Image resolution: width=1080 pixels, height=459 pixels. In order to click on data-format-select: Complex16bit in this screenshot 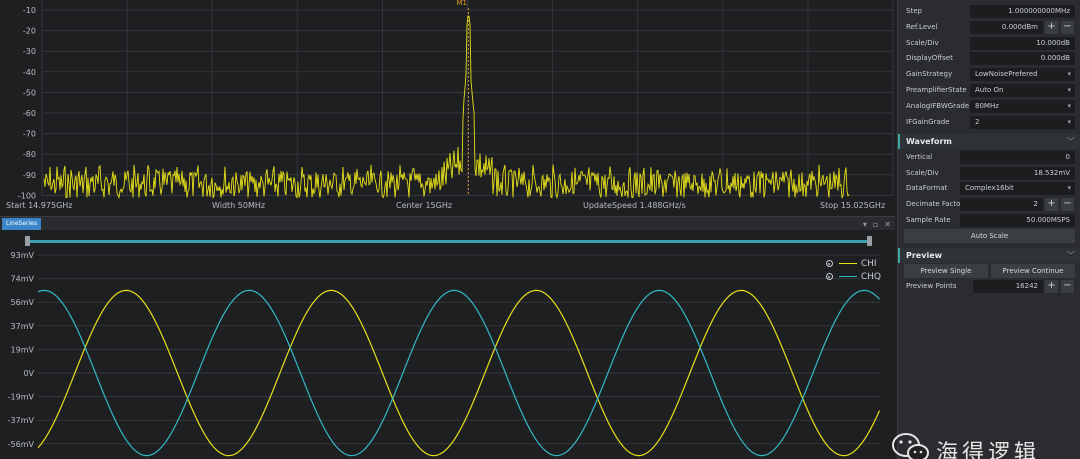, I will do `click(1017, 188)`.